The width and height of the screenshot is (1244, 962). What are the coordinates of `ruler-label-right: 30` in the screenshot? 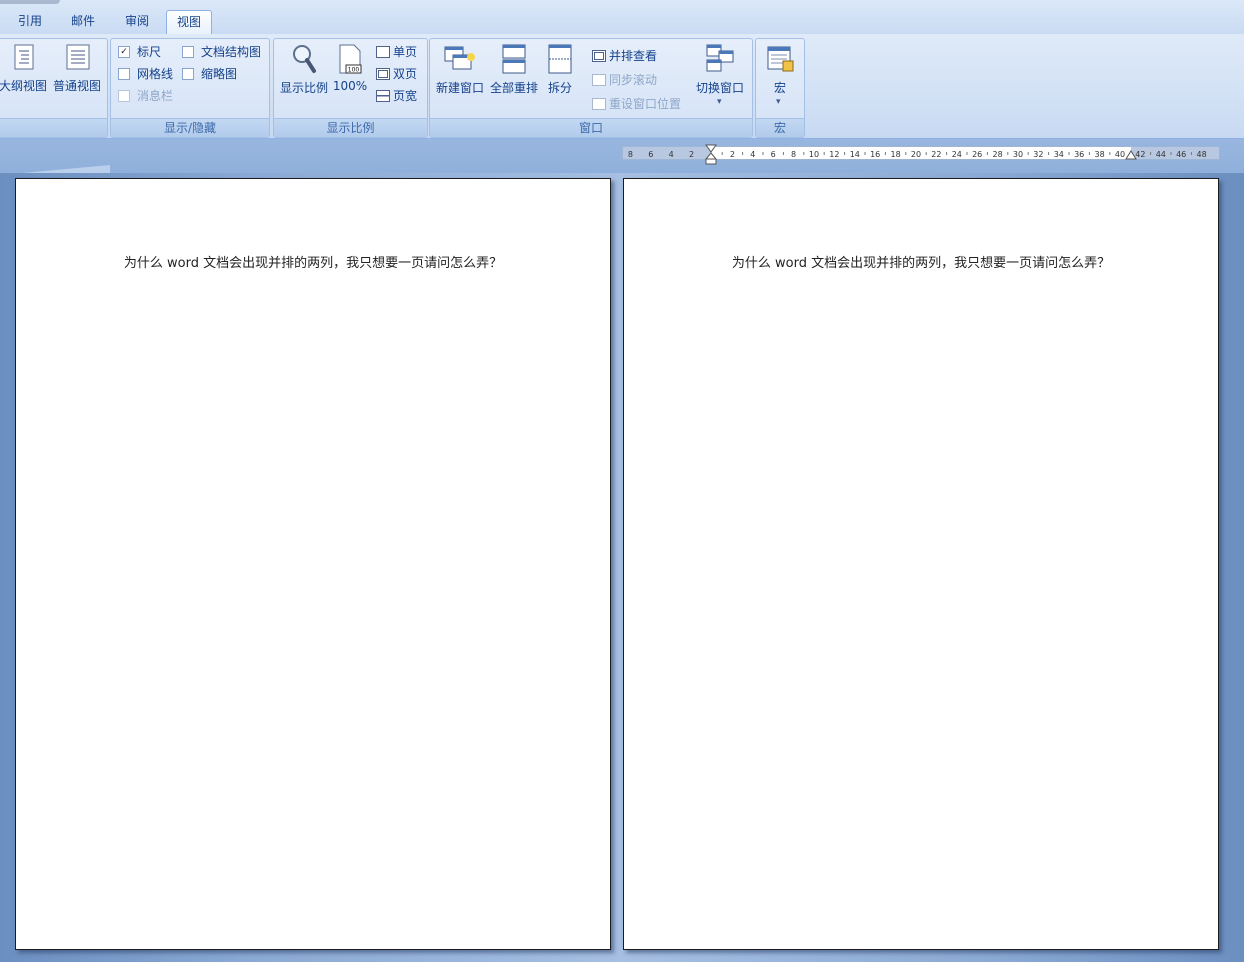 It's located at (1018, 154).